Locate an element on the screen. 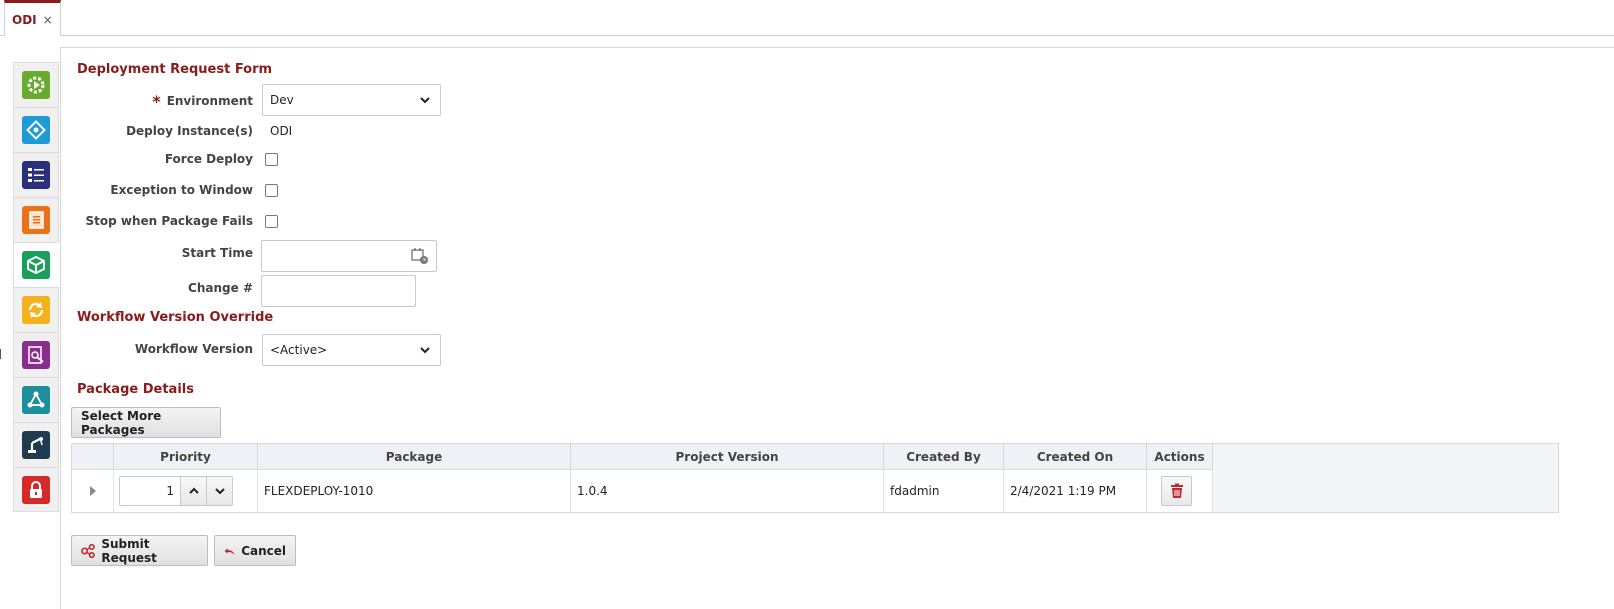 The image size is (1614, 609). sidebar-item-checklist is located at coordinates (36, 174).